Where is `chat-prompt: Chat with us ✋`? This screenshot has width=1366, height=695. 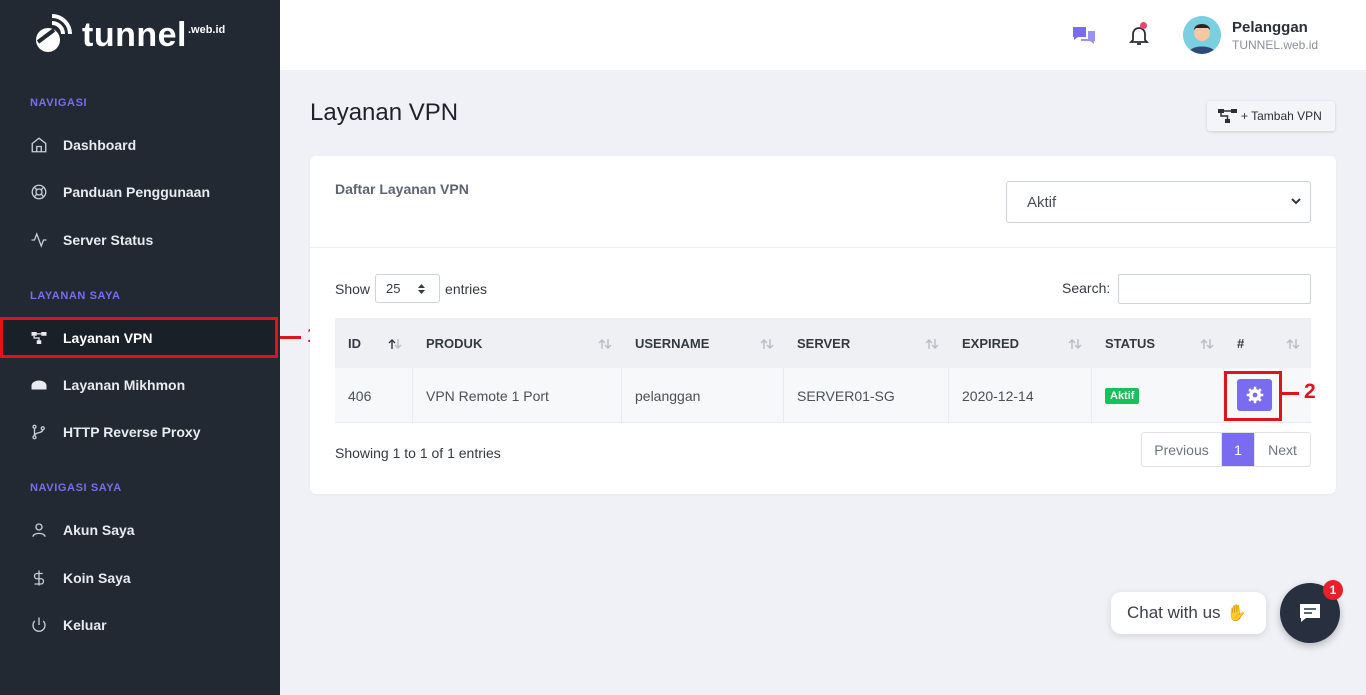
chat-prompt: Chat with us ✋ is located at coordinates (1188, 613).